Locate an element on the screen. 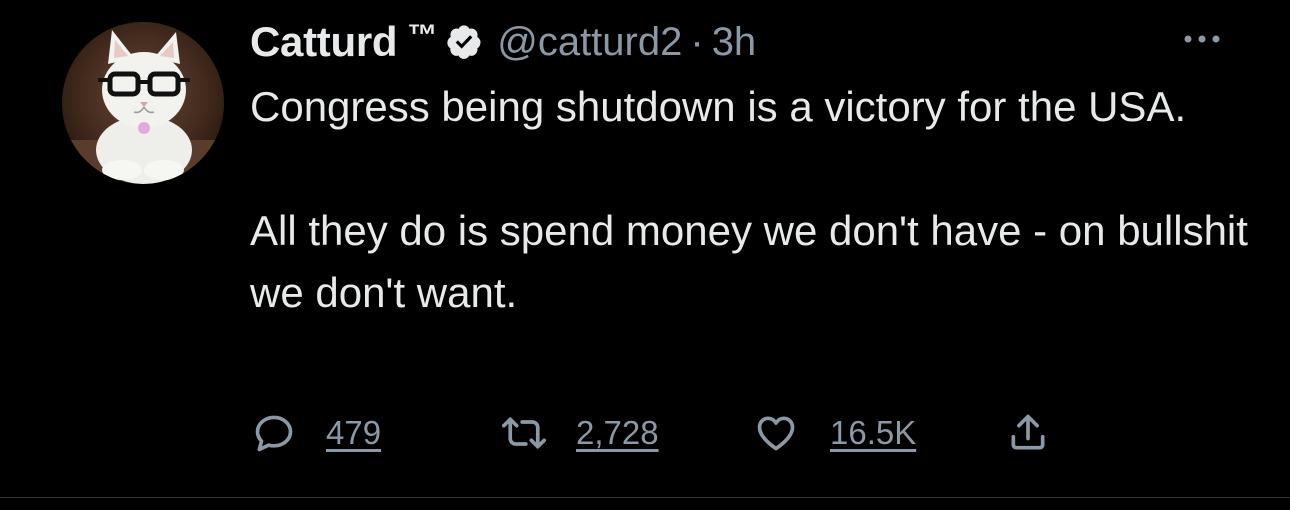 This screenshot has height=510, width=1290. author-handle: @catturd2 is located at coordinates (589, 42).